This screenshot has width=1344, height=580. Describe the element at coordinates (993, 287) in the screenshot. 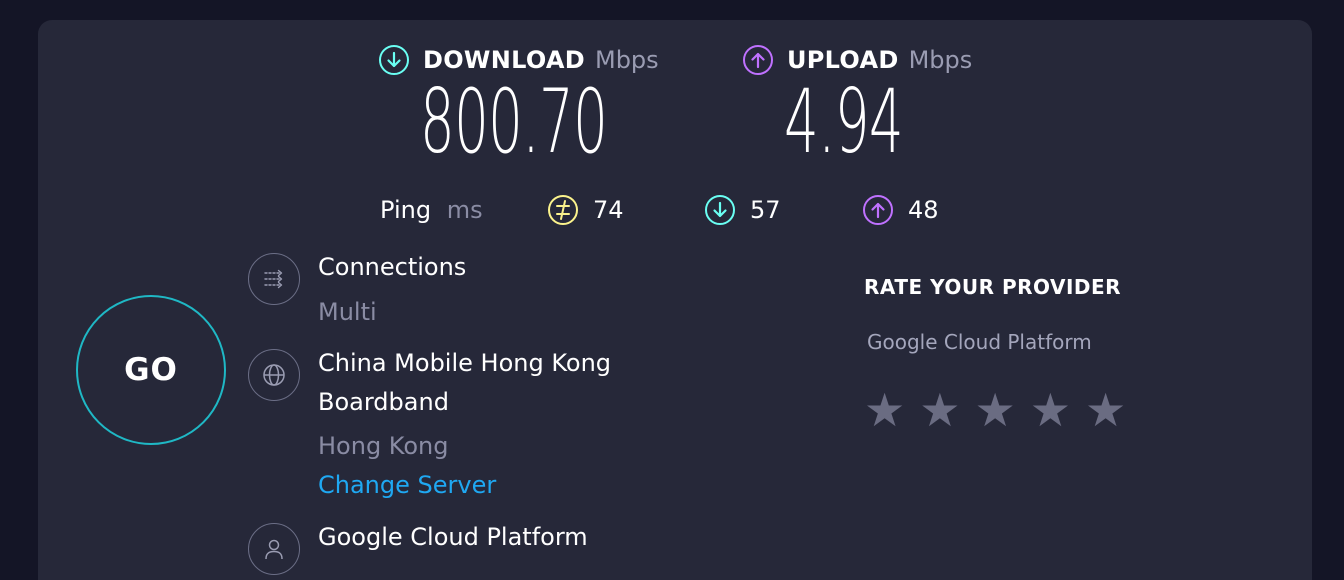

I see `rate-provider-title: RATE YOUR PROVIDER` at that location.